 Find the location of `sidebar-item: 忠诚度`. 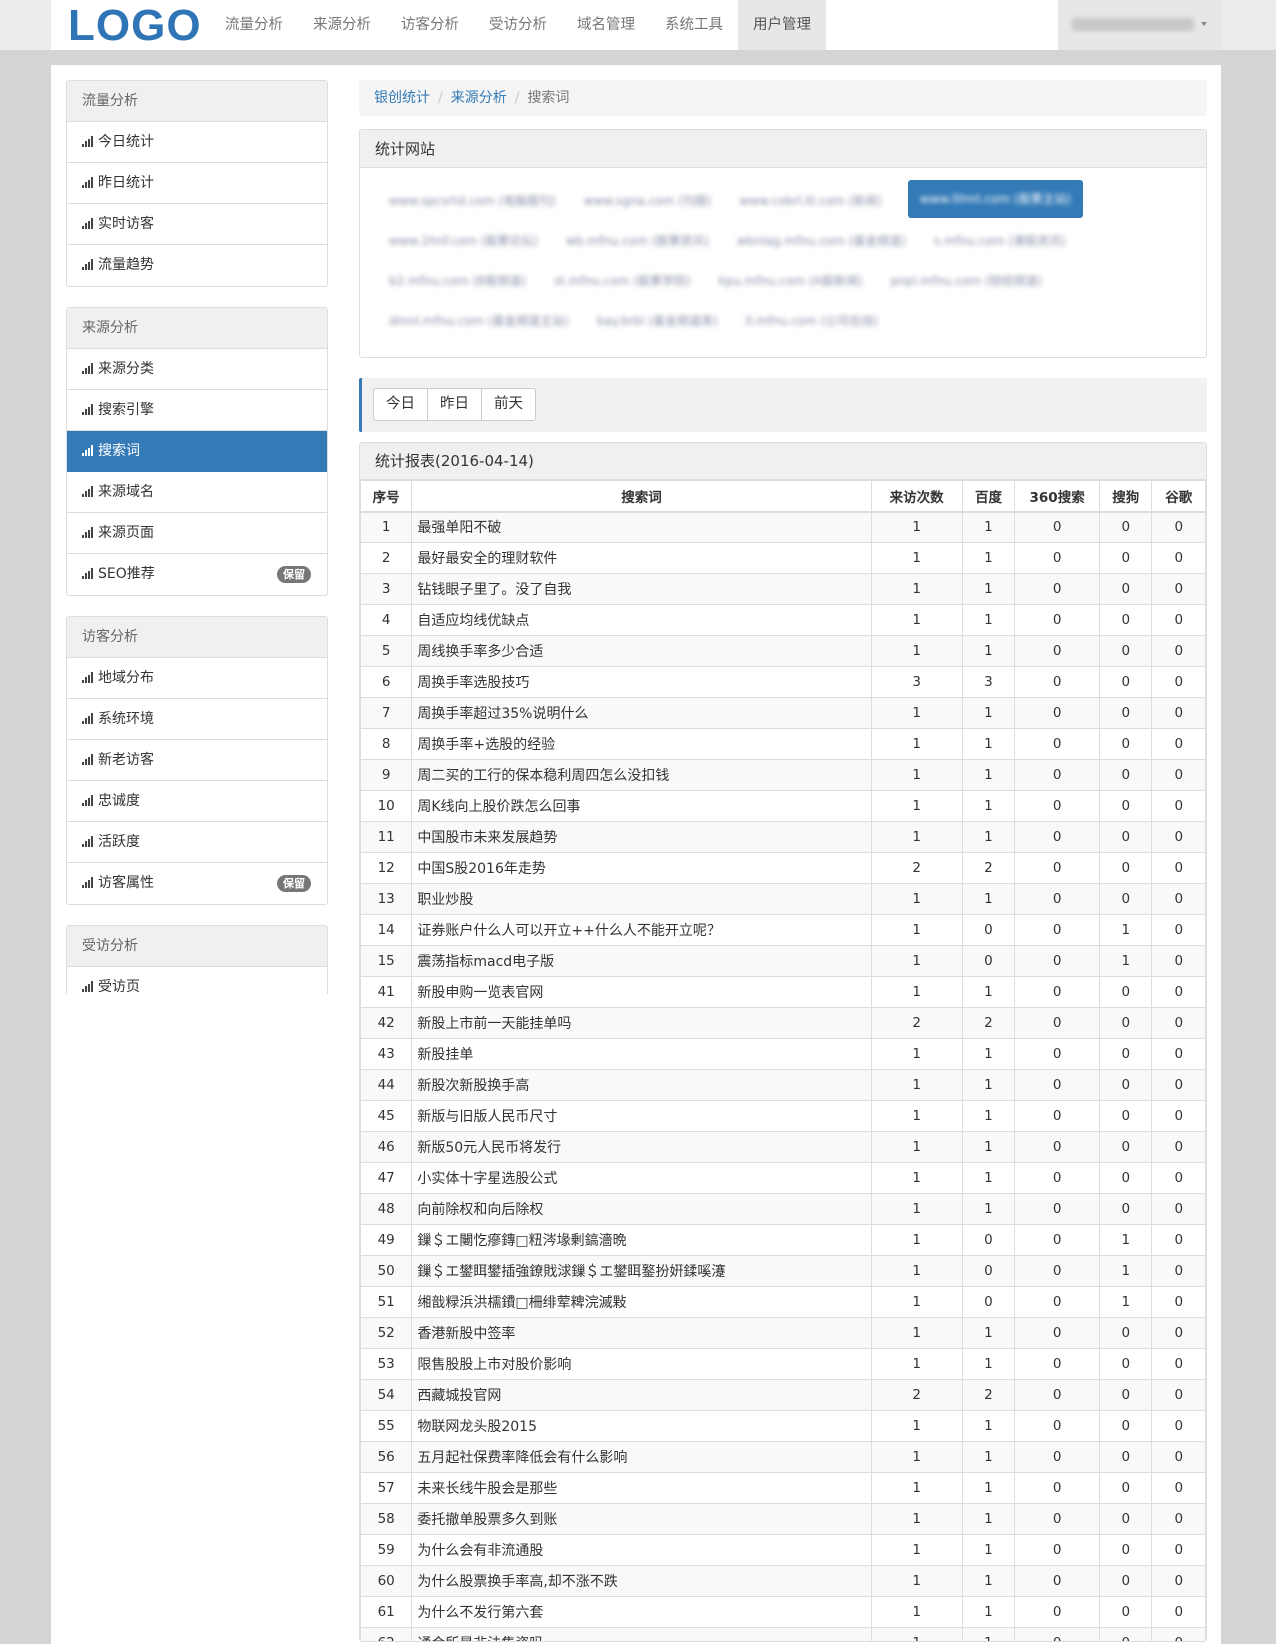

sidebar-item: 忠诚度 is located at coordinates (197, 801).